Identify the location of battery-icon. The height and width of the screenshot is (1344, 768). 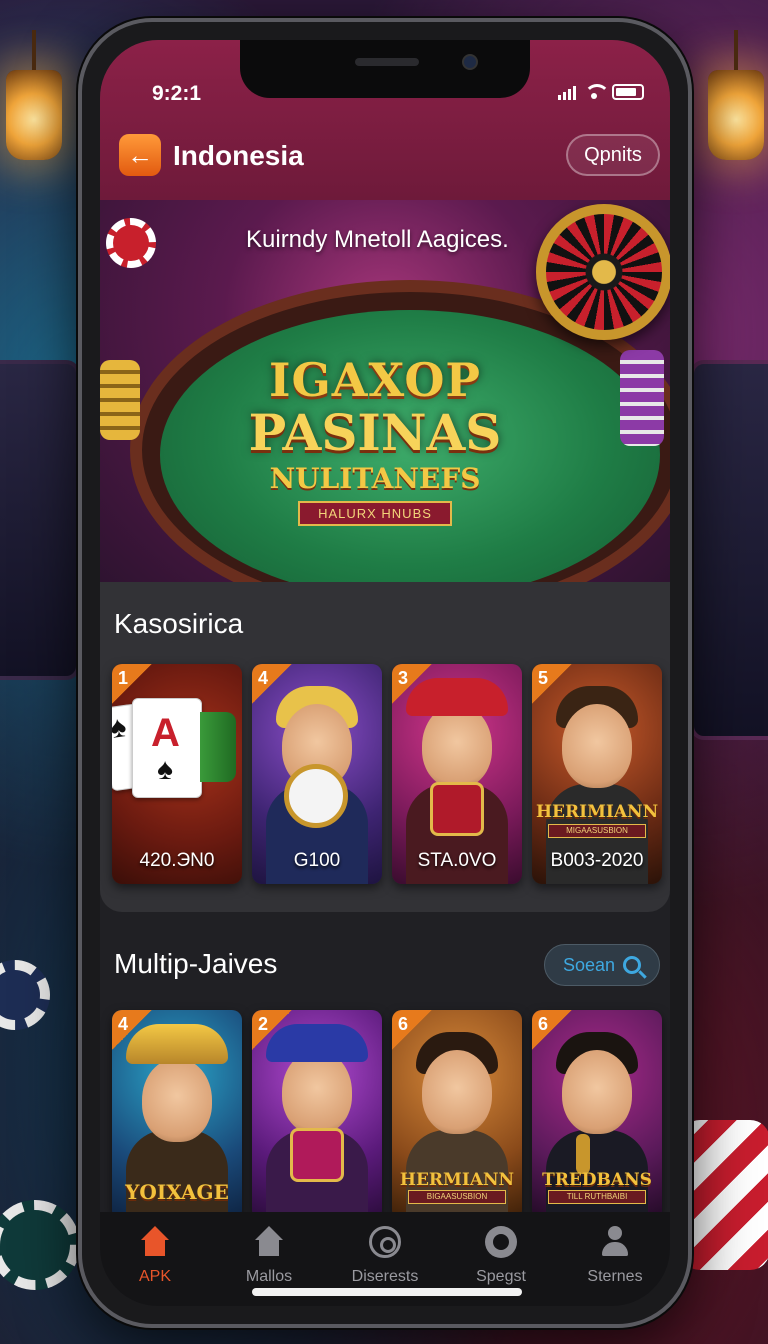
(628, 92).